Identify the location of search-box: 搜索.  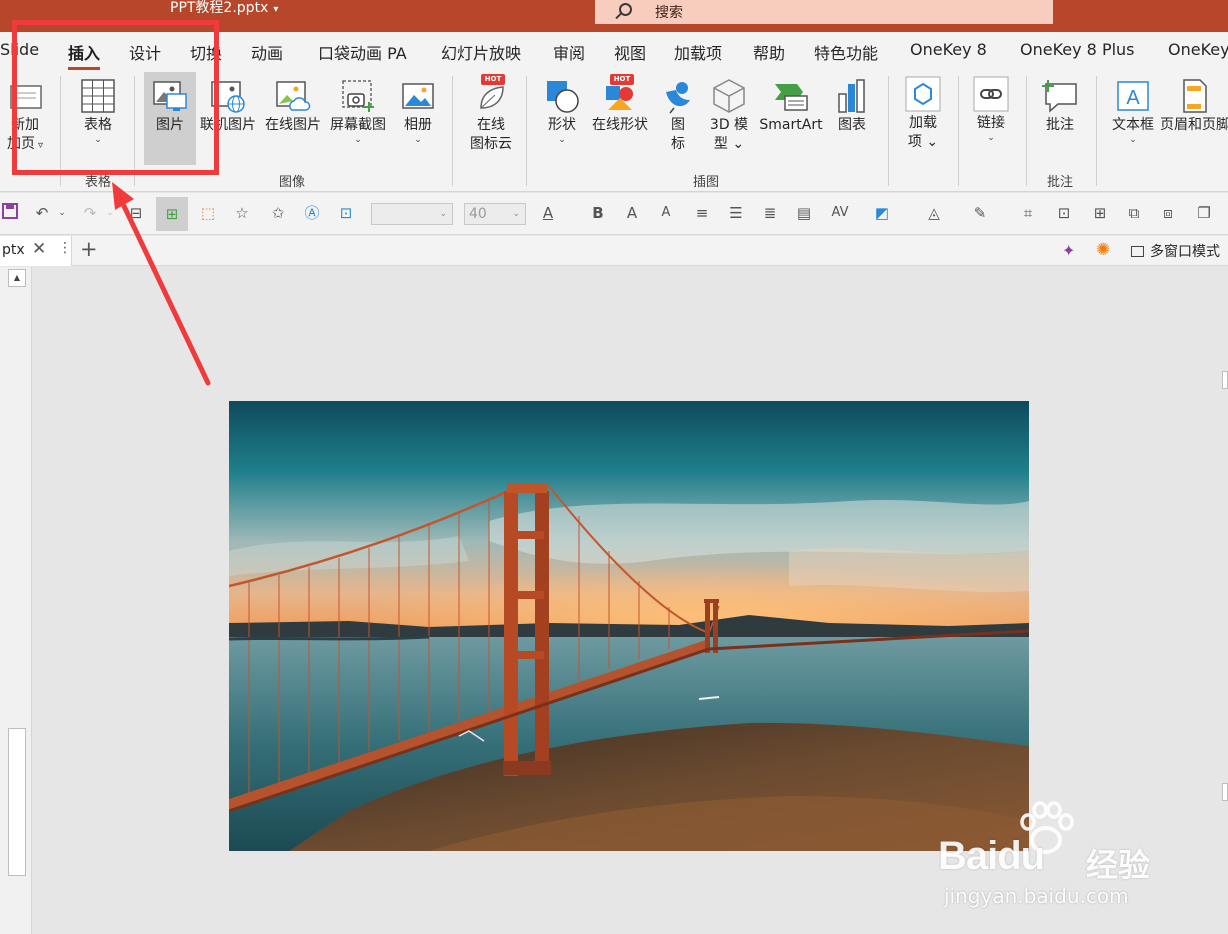
(824, 12).